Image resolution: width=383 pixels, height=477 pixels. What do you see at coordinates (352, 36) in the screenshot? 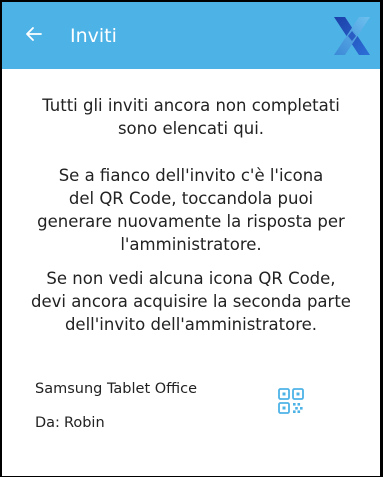
I see `x-logo-icon` at bounding box center [352, 36].